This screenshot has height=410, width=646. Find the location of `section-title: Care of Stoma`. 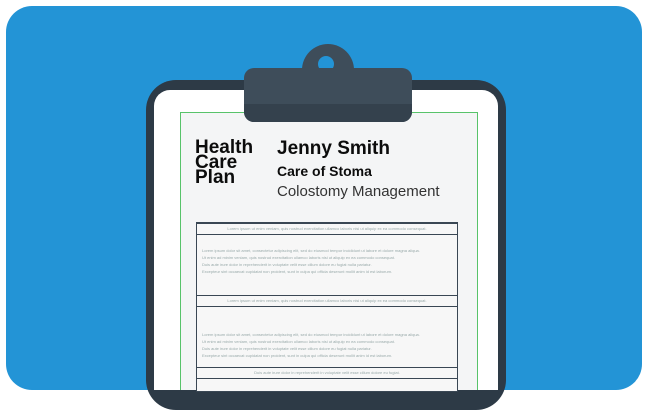

section-title: Care of Stoma is located at coordinates (324, 171).